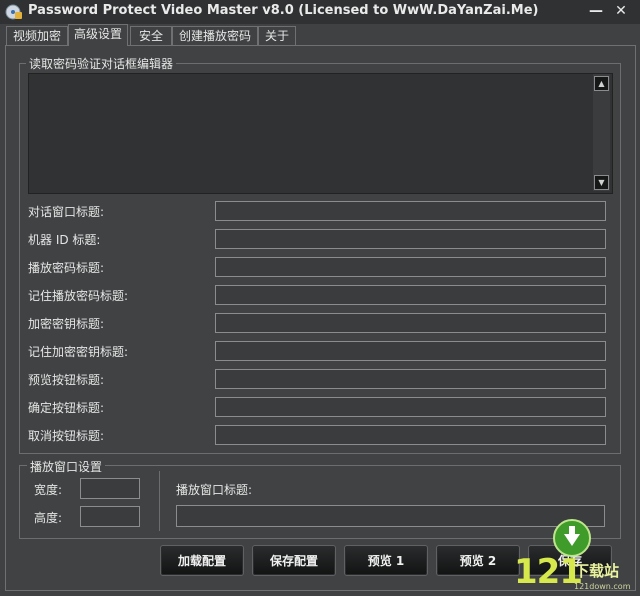 The width and height of the screenshot is (640, 596). What do you see at coordinates (294, 560) in the screenshot?
I see `save-config-button: 保存配置` at bounding box center [294, 560].